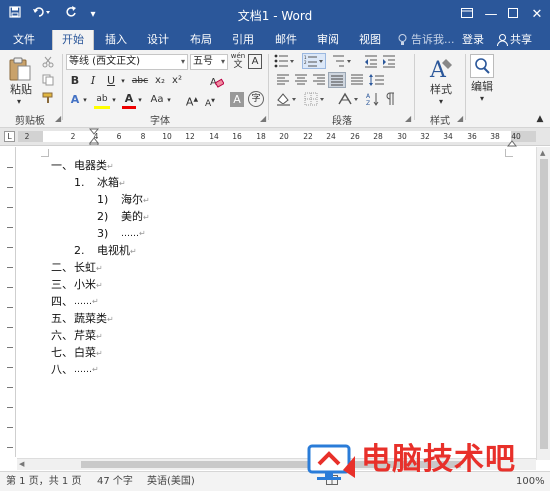 This screenshot has width=550, height=491. I want to click on group-separator, so click(268, 87).